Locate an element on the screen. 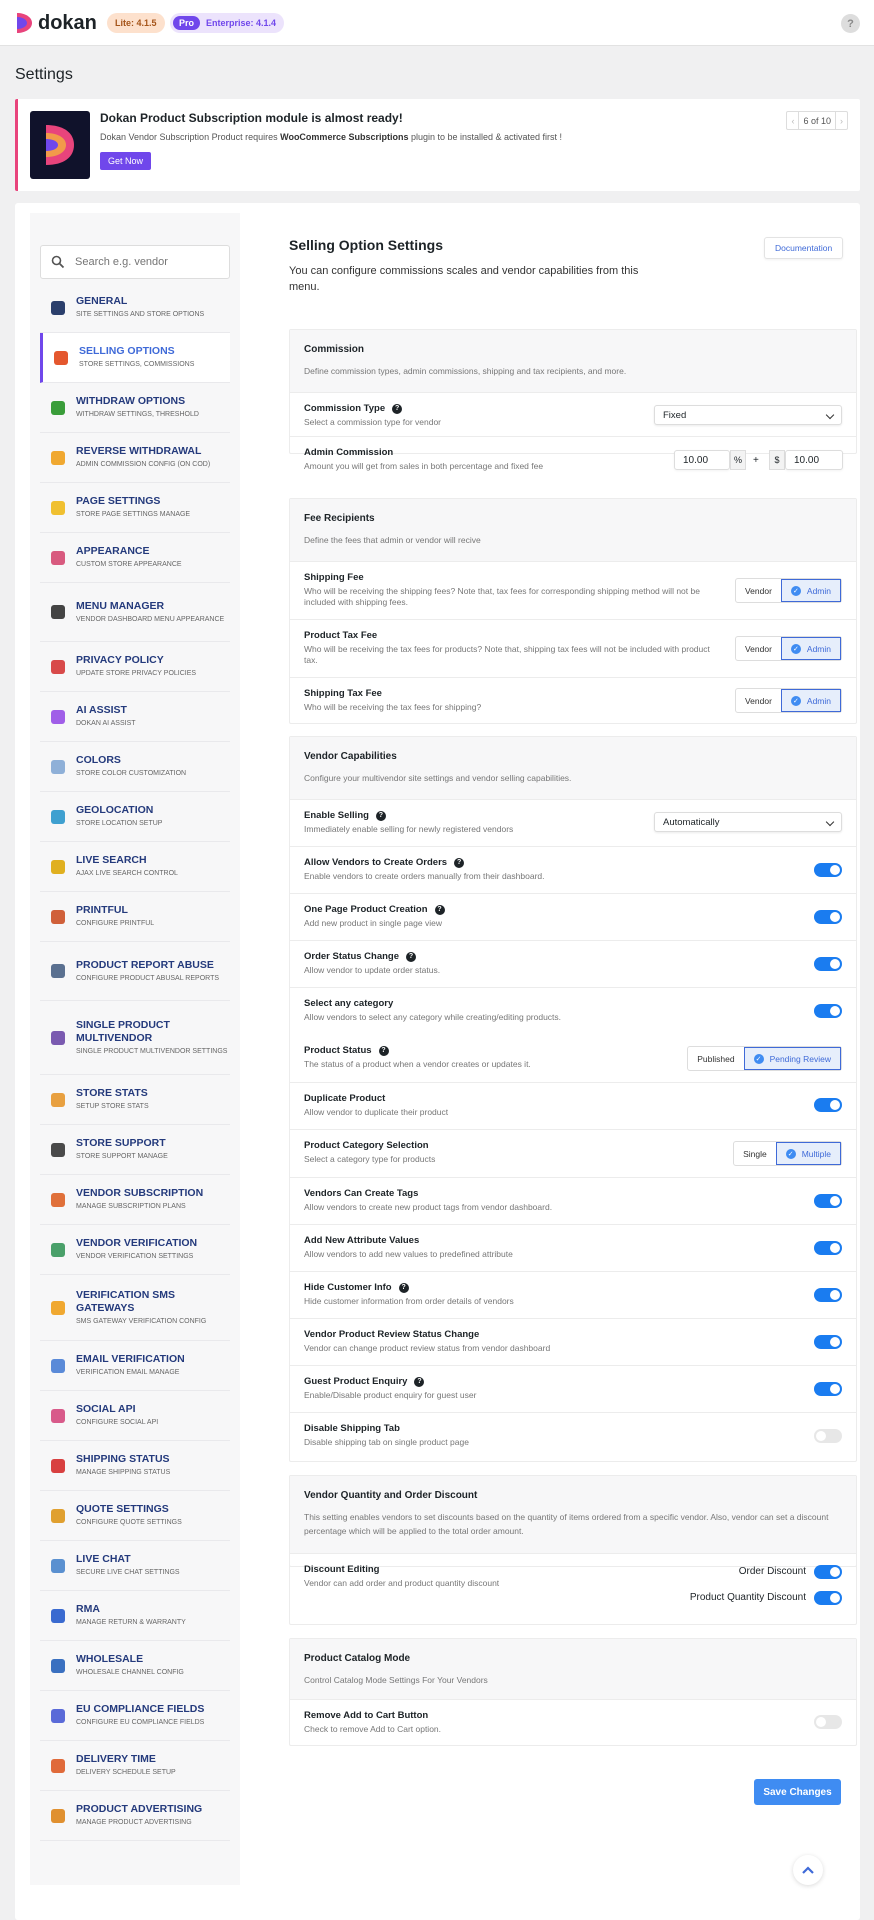 Image resolution: width=874 pixels, height=1920 pixels. dokan-logo: dokan is located at coordinates (56, 23).